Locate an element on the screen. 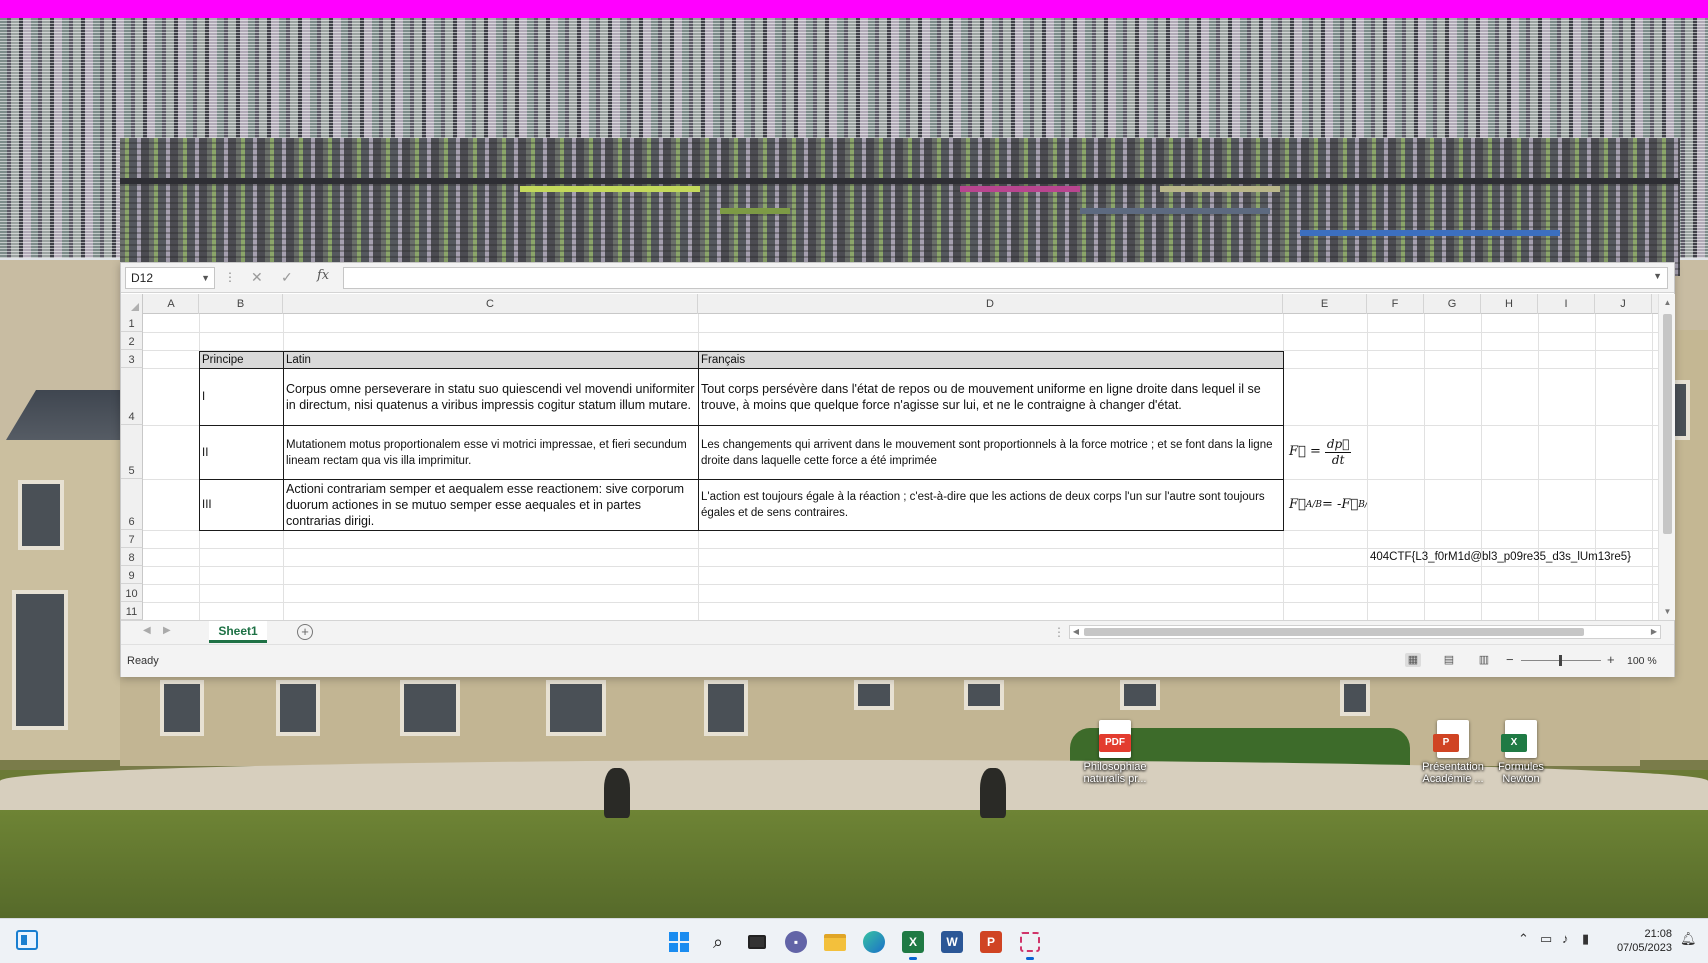 Image resolution: width=1708 pixels, height=963 pixels. row-header: 5 is located at coordinates (132, 452).